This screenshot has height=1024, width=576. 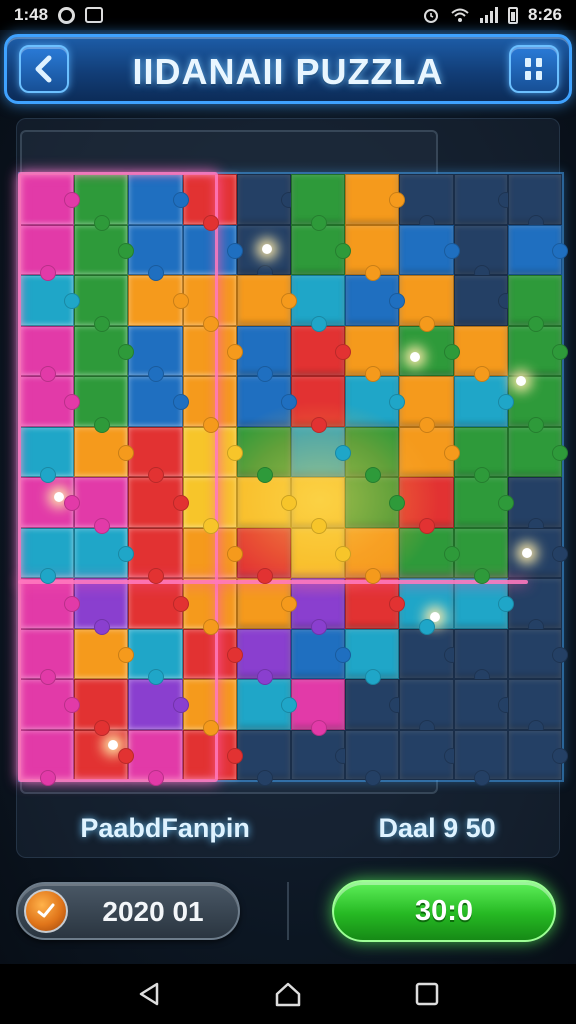 What do you see at coordinates (288, 994) in the screenshot?
I see `nav-home-button` at bounding box center [288, 994].